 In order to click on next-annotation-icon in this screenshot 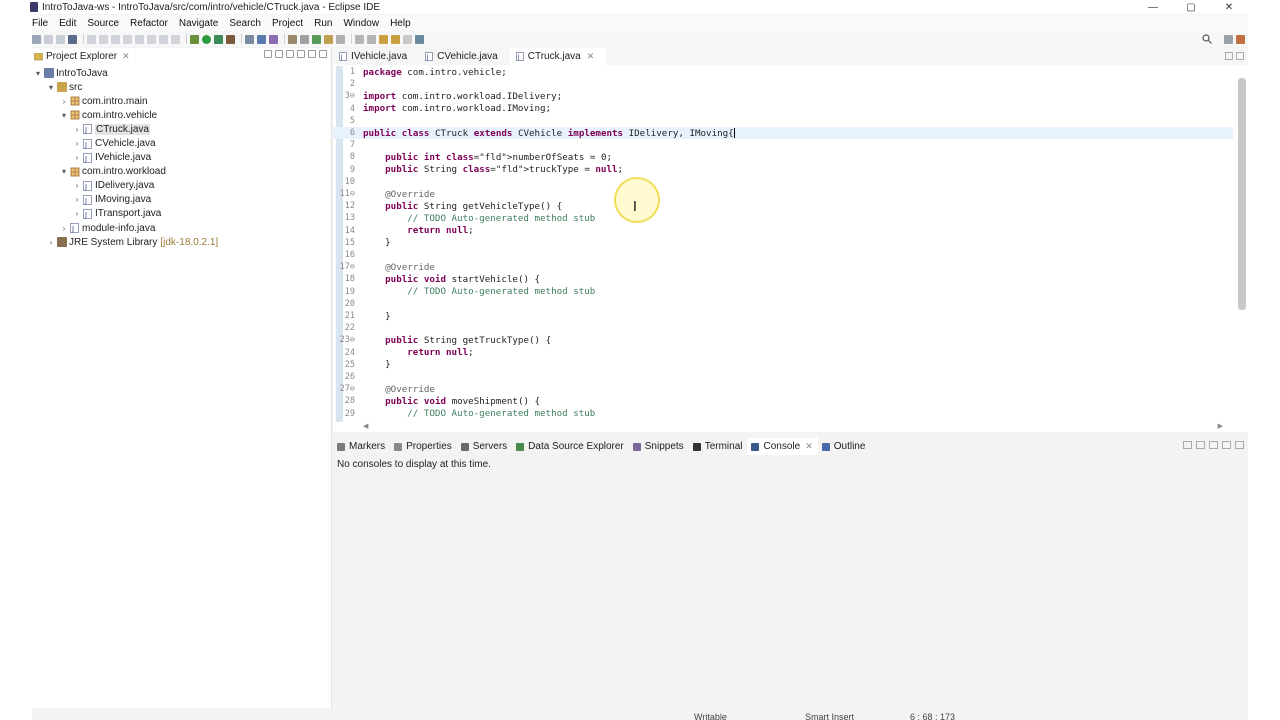, I will do `click(359, 39)`.